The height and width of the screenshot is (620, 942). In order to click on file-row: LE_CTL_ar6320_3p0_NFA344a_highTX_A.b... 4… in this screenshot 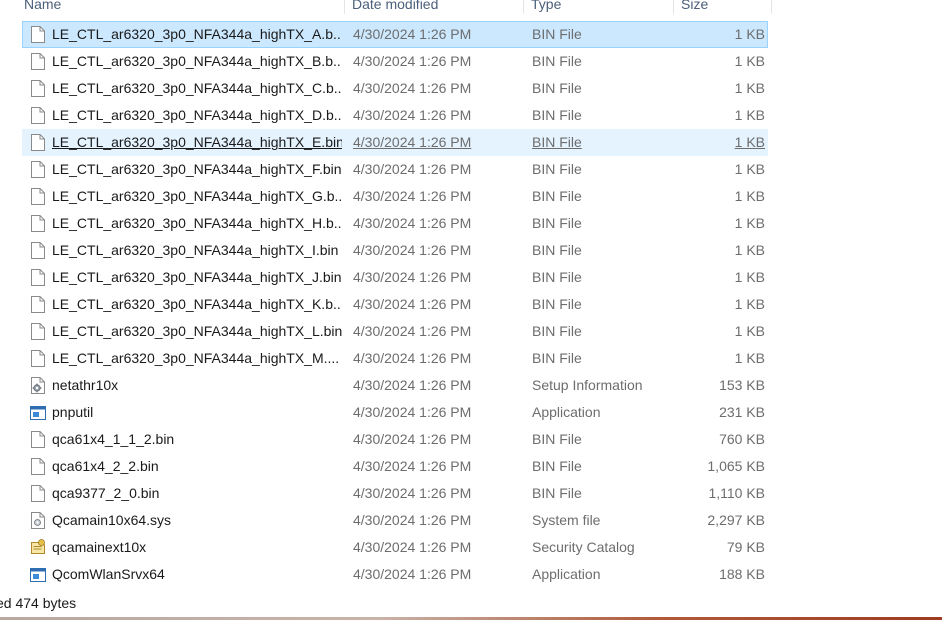, I will do `click(395, 34)`.